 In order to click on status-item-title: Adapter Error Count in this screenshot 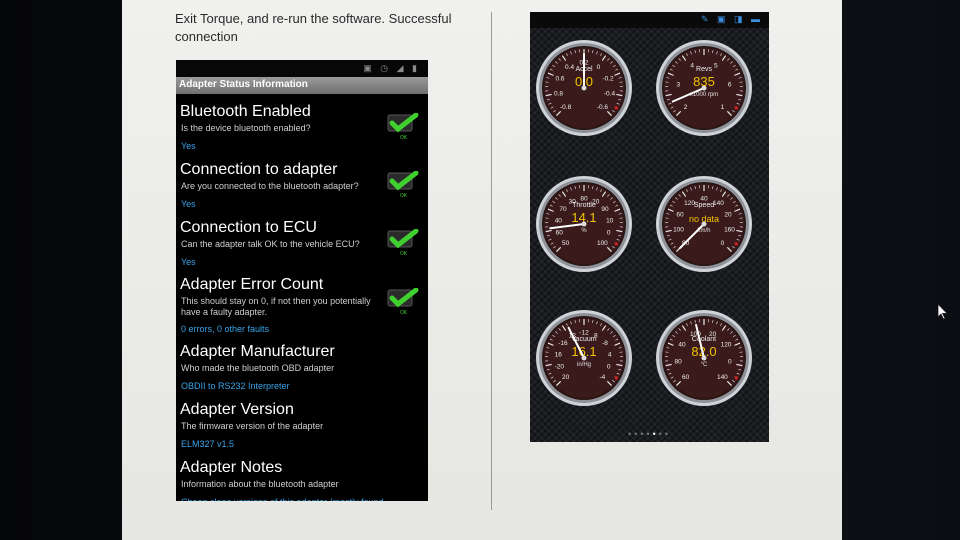, I will do `click(252, 284)`.